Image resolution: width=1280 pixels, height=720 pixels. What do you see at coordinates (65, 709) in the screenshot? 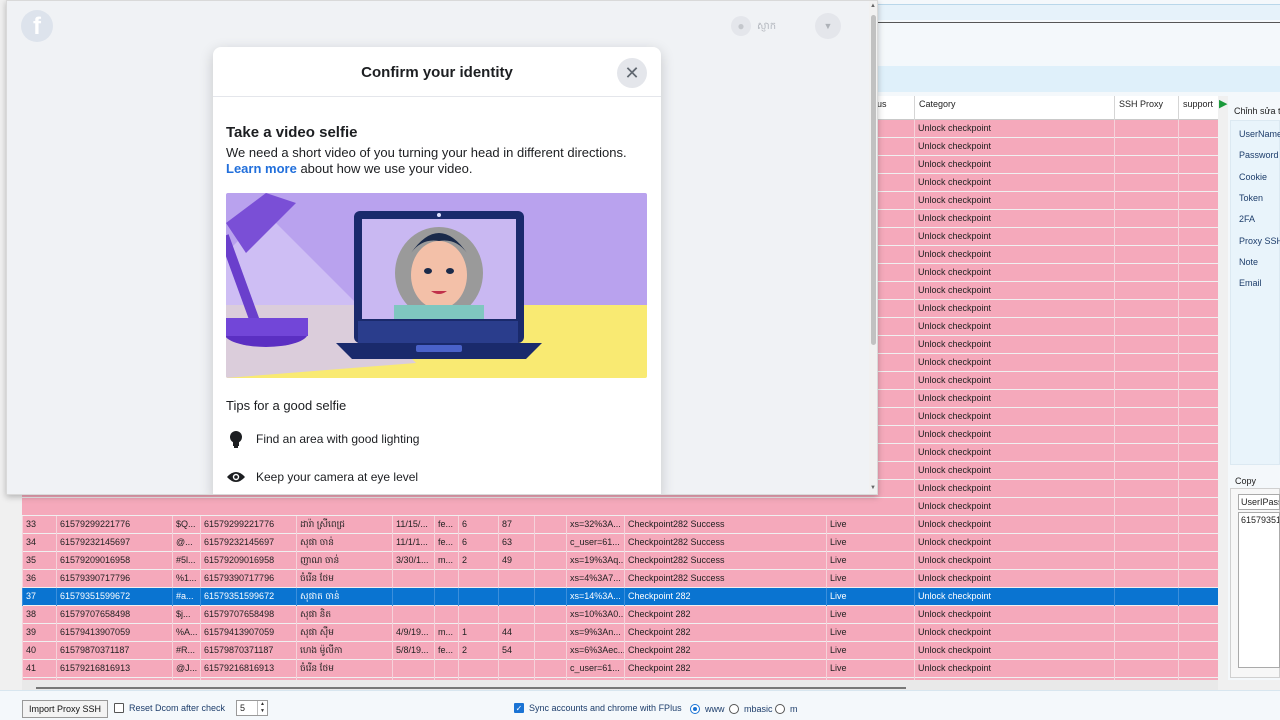
I see `import-proxy-ssh-button: Import Proxy SSH` at bounding box center [65, 709].